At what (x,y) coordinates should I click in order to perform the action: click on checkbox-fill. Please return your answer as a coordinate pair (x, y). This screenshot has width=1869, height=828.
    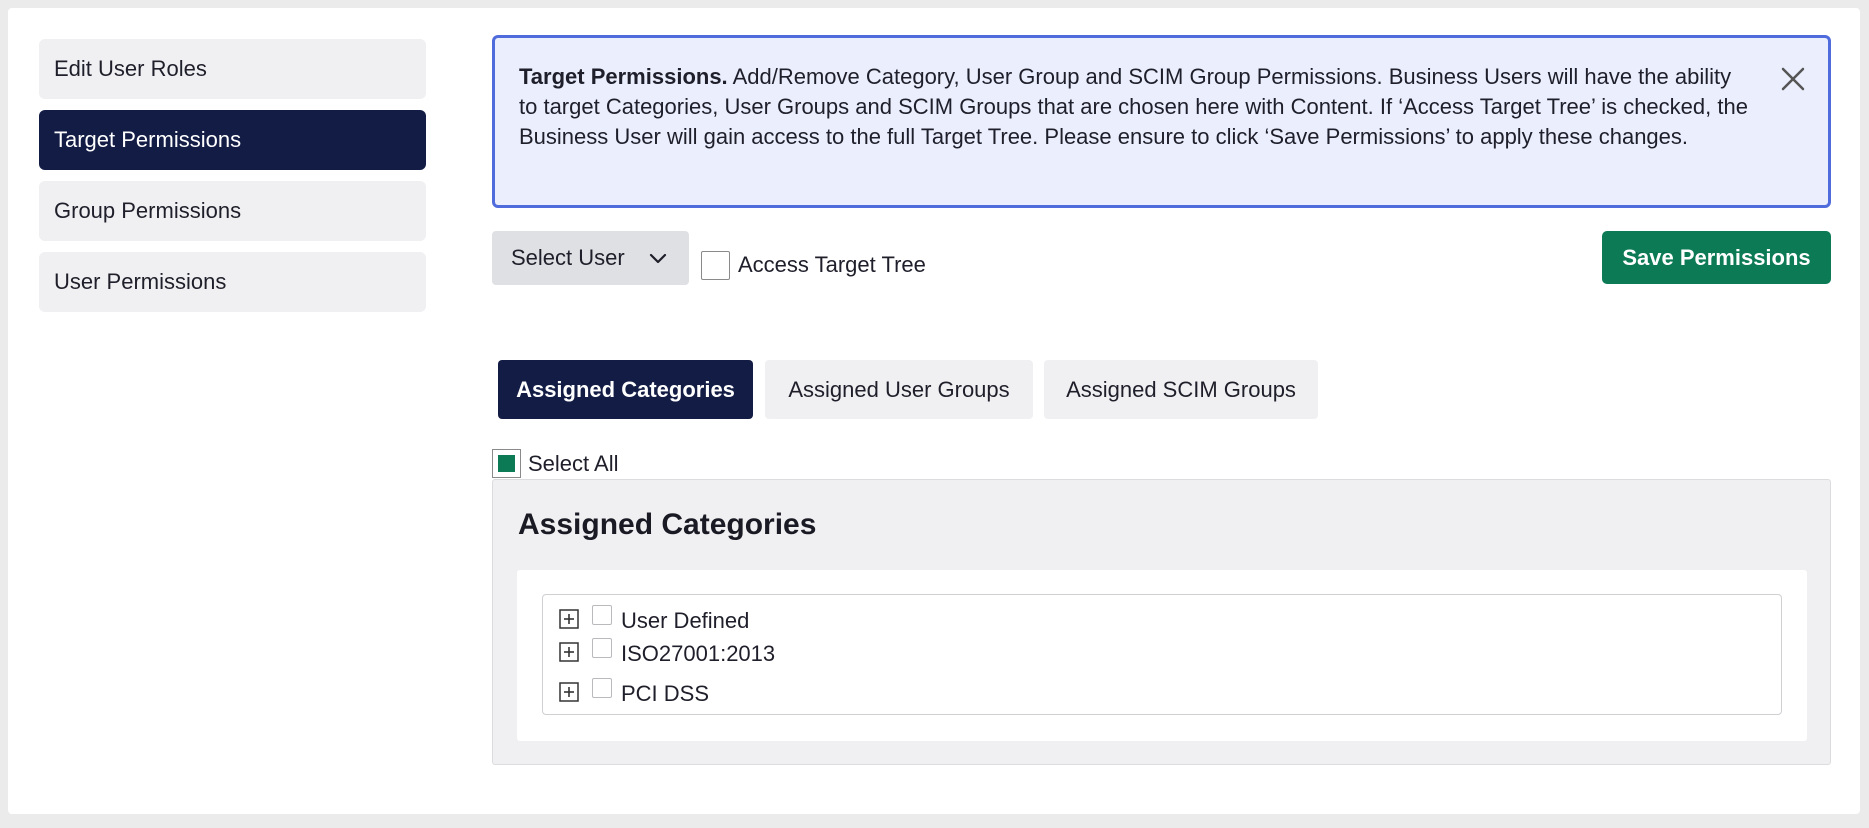
    Looking at the image, I should click on (506, 463).